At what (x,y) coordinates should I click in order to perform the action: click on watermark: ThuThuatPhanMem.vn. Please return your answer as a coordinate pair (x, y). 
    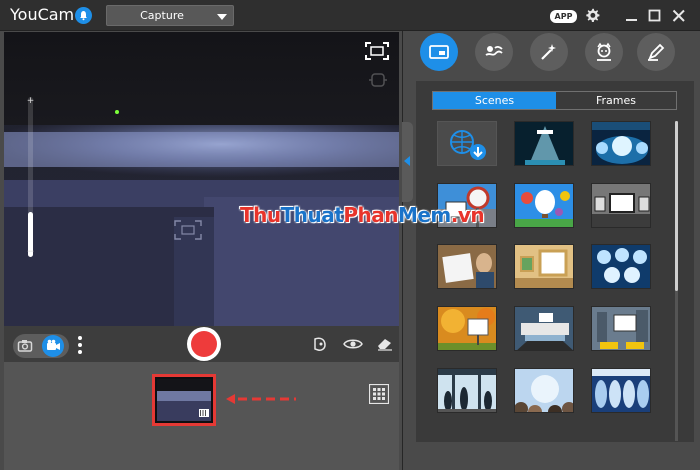
    Looking at the image, I should click on (362, 215).